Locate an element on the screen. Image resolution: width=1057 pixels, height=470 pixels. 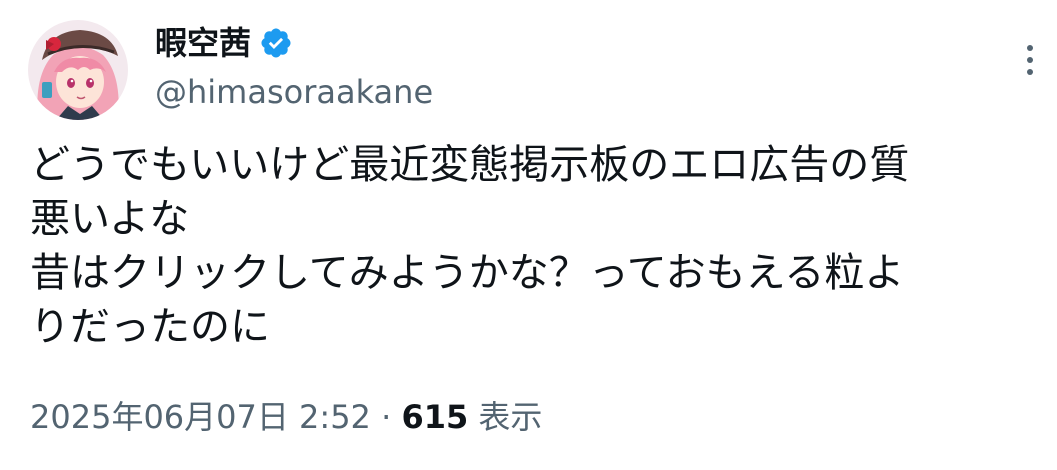
avatar-image is located at coordinates (78, 70).